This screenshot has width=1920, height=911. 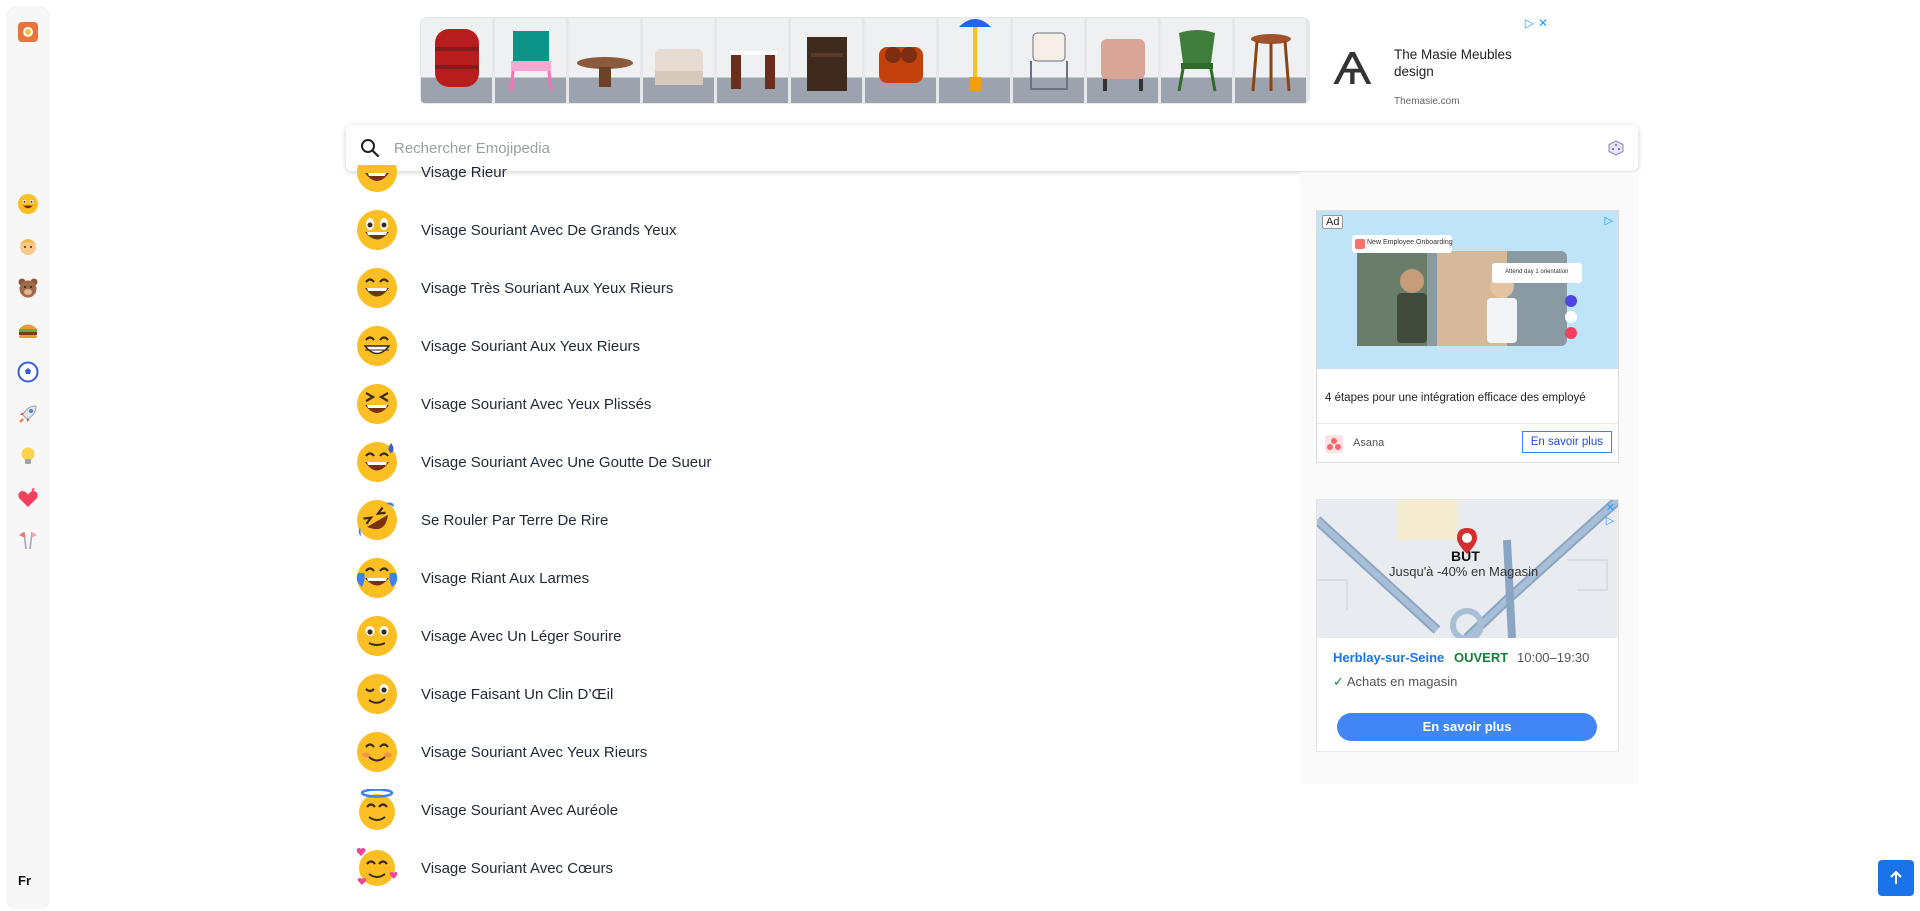 What do you see at coordinates (28, 330) in the screenshot?
I see `burger-icon` at bounding box center [28, 330].